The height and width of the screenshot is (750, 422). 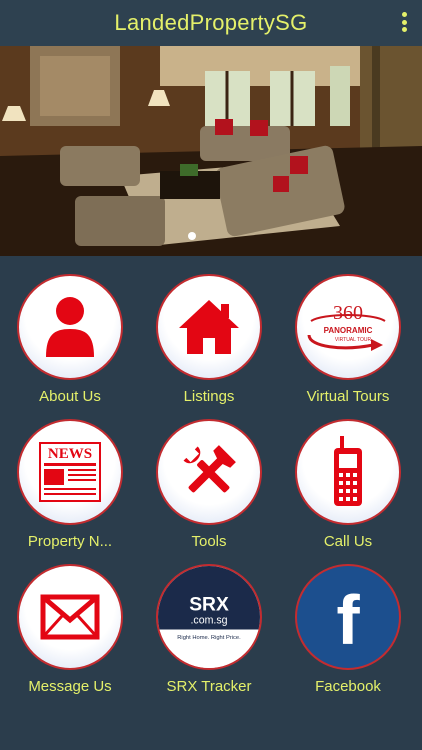 I want to click on srx-tracker-circle: SRX .com.sg Right Home. Right Price., so click(x=209, y=617).